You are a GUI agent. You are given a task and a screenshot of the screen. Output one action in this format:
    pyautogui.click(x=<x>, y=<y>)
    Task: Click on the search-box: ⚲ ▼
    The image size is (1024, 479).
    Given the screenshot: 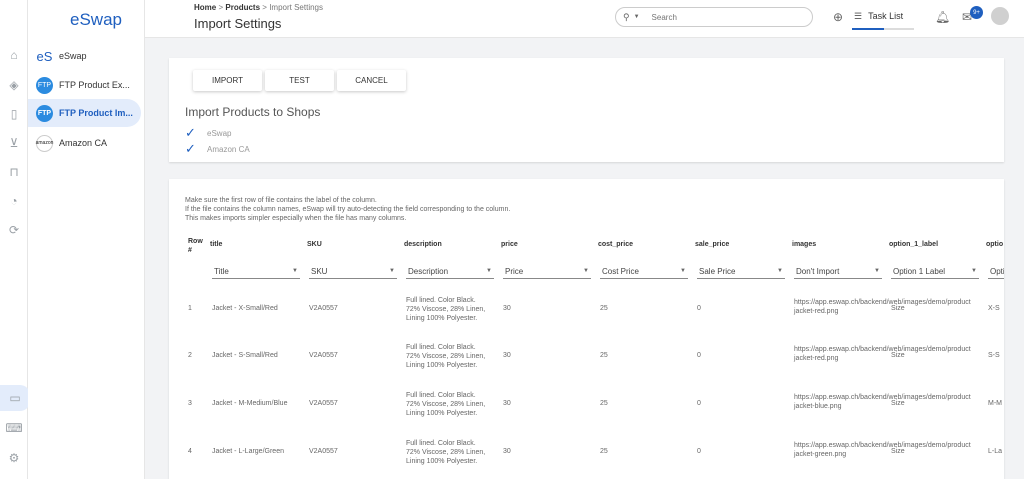 What is the action you would take?
    pyautogui.click(x=714, y=17)
    